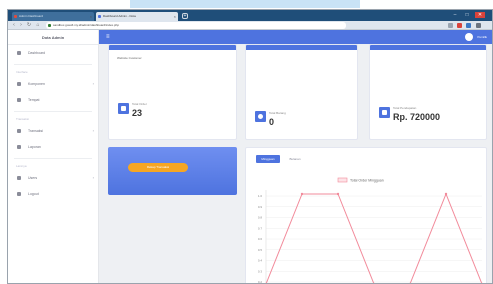  What do you see at coordinates (53, 131) in the screenshot?
I see `sidebar-item-transaksi: Transaksi ›` at bounding box center [53, 131].